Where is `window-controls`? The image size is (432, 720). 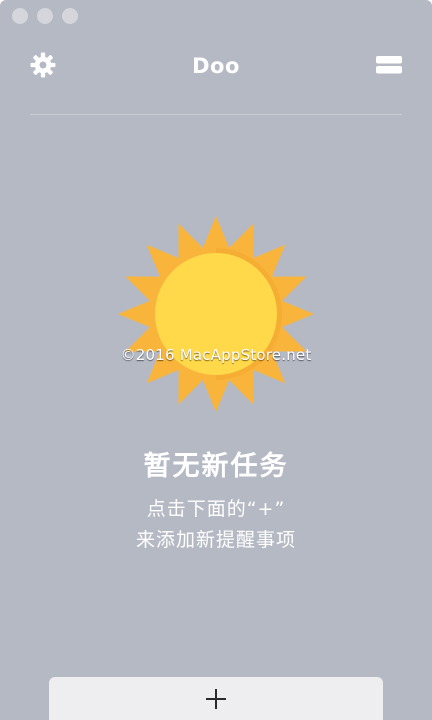
window-controls is located at coordinates (45, 16).